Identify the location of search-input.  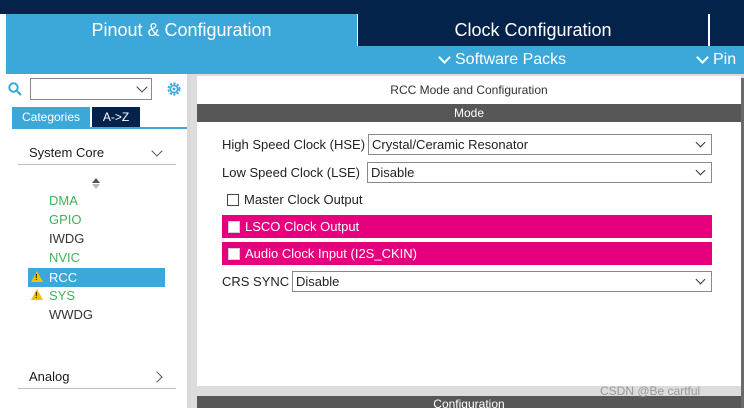
(91, 89).